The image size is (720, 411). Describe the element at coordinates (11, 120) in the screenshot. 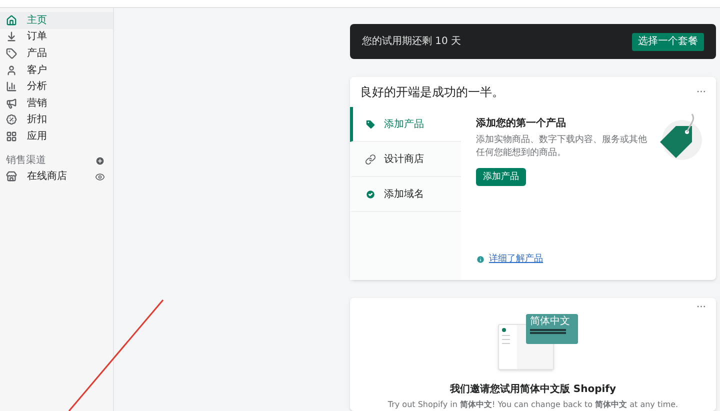

I see `discounts-icon` at that location.